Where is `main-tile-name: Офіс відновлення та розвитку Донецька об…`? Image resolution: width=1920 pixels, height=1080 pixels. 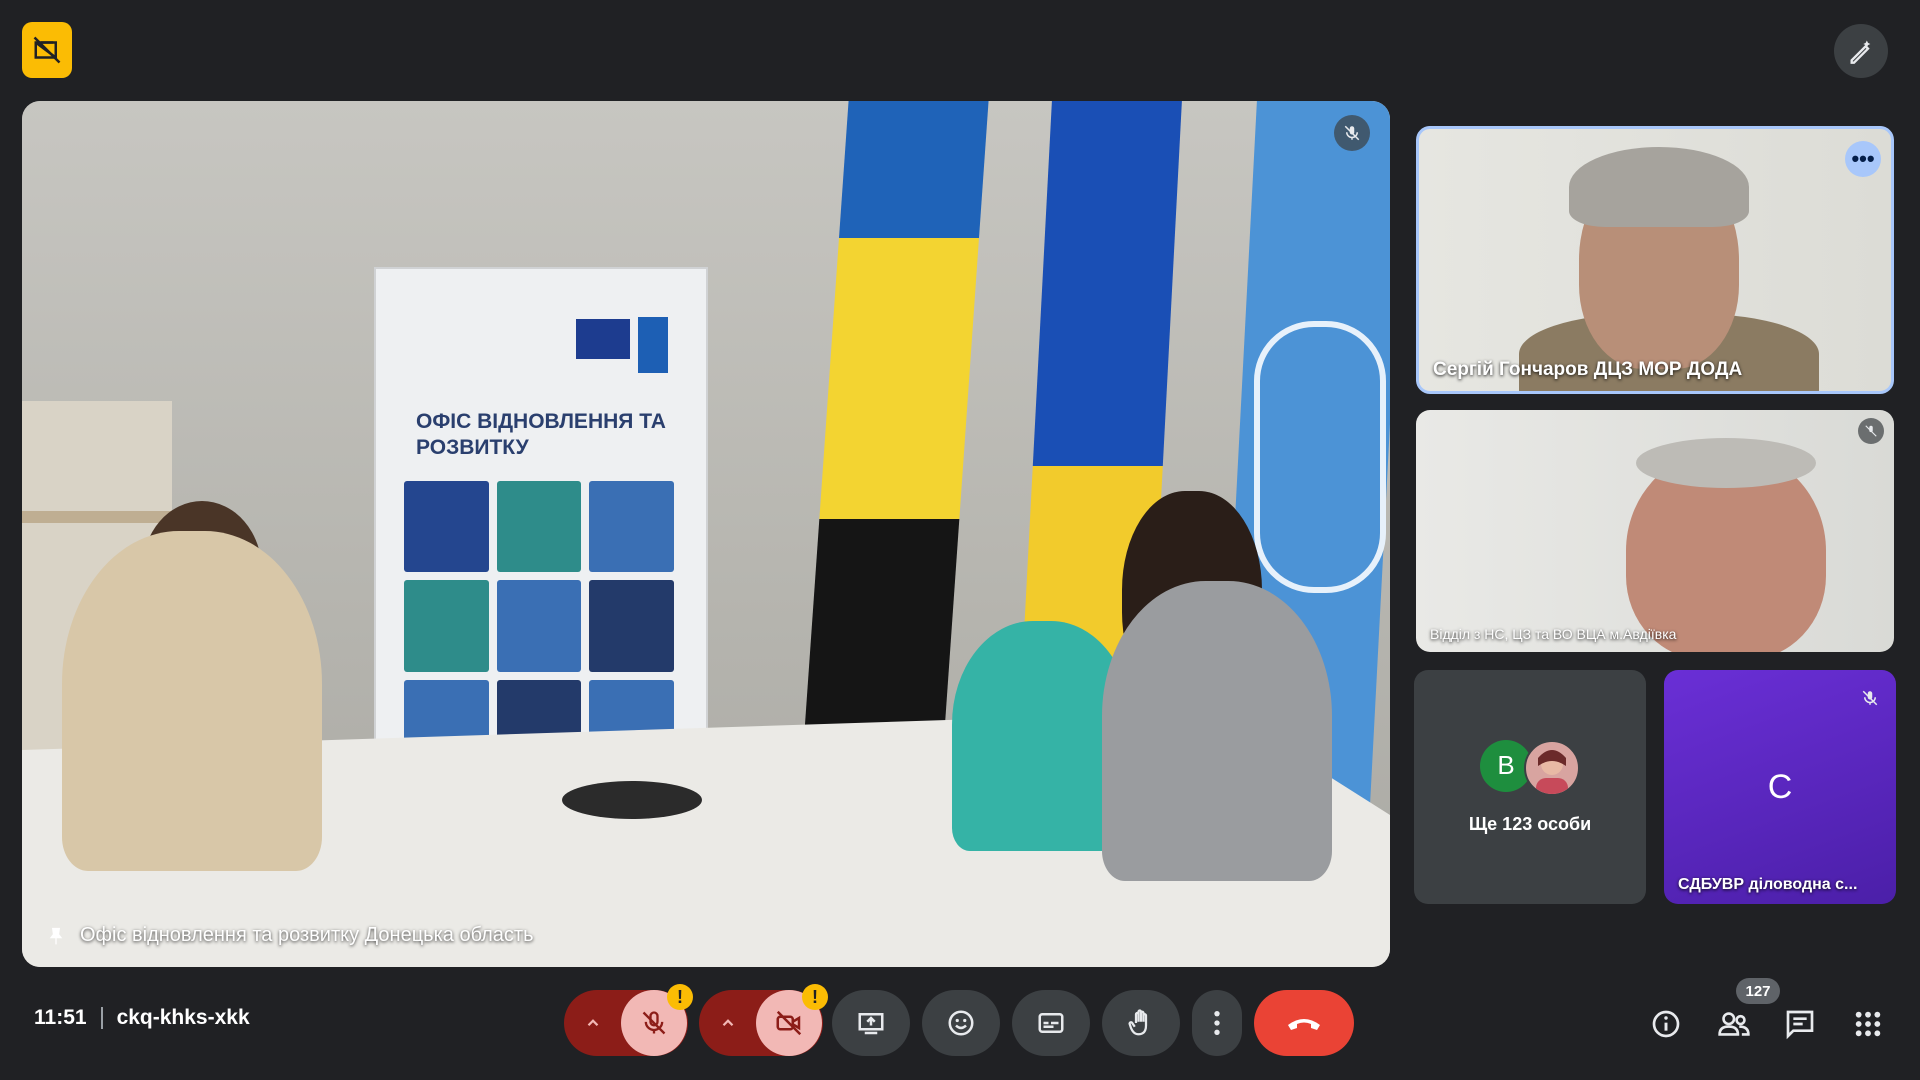 main-tile-name: Офіс відновлення та розвитку Донецька об… is located at coordinates (290, 935).